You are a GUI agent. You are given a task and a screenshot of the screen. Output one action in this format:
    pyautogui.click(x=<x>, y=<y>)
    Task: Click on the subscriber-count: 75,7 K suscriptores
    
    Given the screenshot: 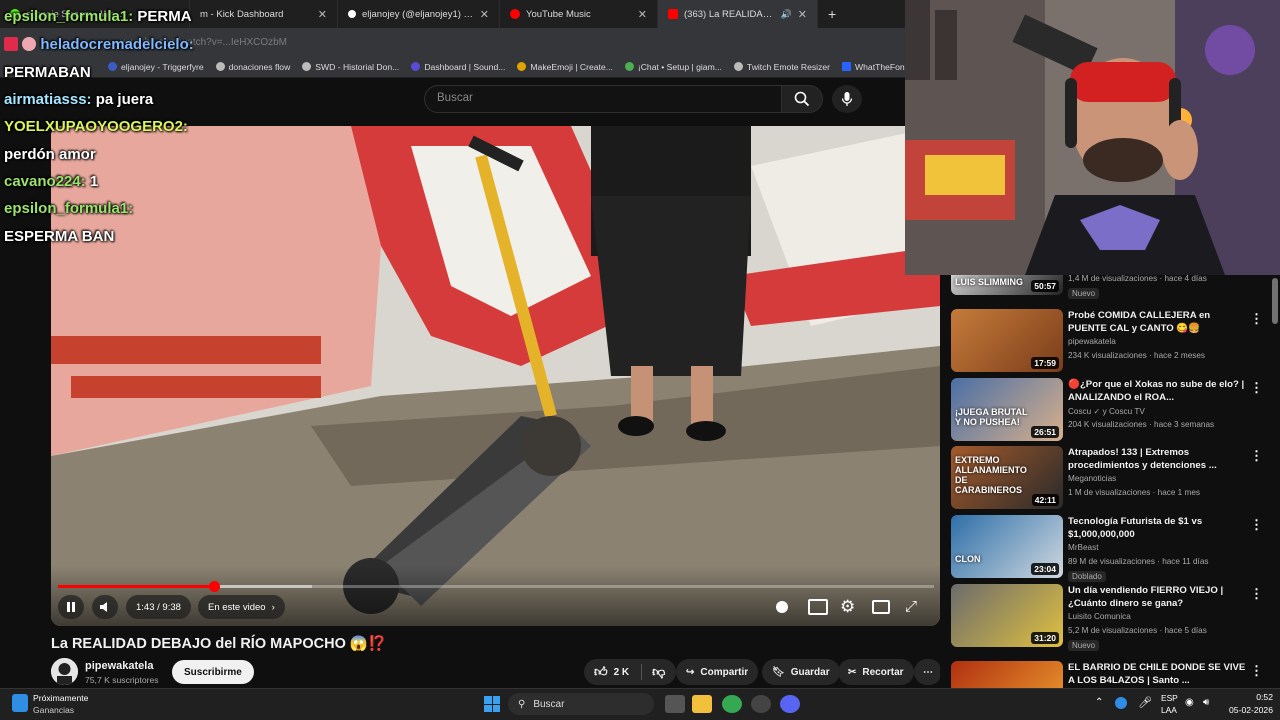 What is the action you would take?
    pyautogui.click(x=122, y=680)
    